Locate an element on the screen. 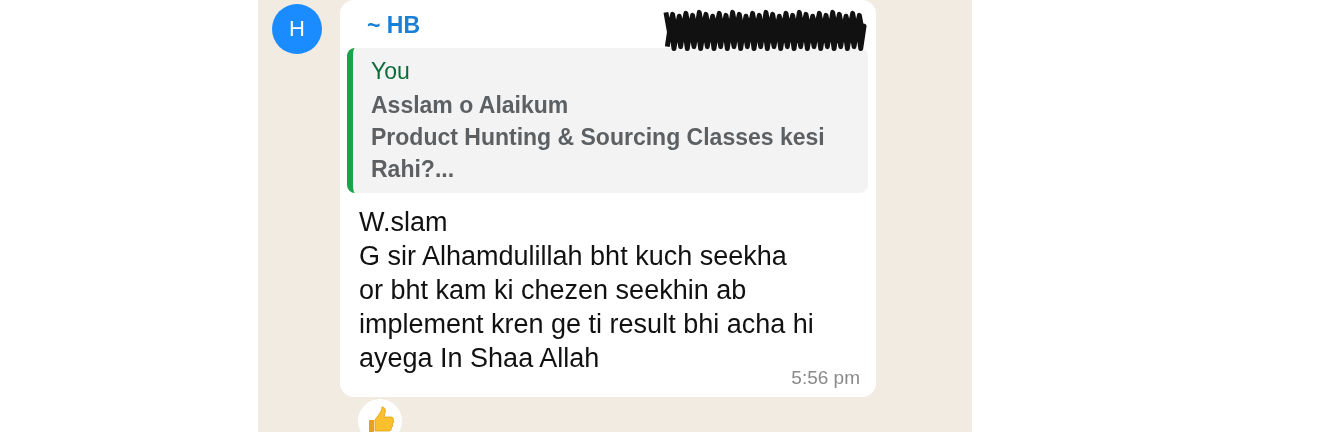 The width and height of the screenshot is (1320, 432). sender-name: ~ HB is located at coordinates (394, 25).